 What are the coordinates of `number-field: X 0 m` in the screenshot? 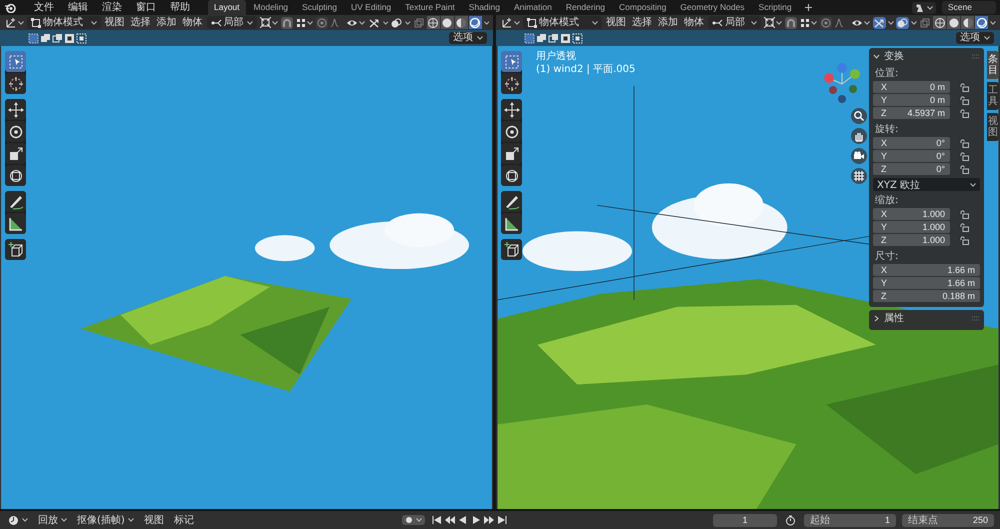 It's located at (911, 87).